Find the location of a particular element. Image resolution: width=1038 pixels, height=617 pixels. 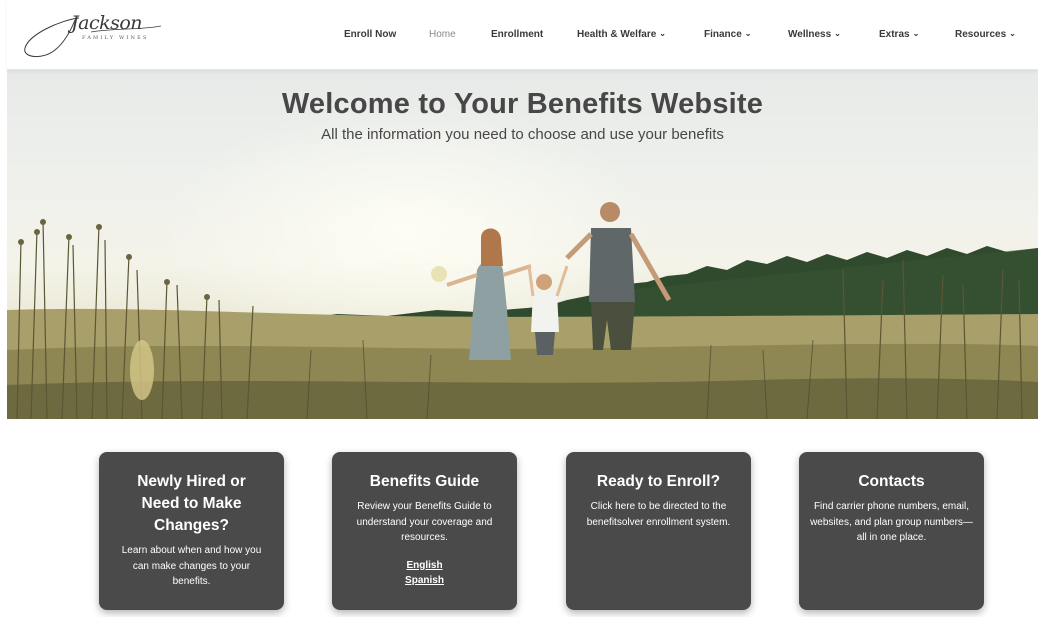

nav-item-resources: Resources ⌄ is located at coordinates (985, 35).